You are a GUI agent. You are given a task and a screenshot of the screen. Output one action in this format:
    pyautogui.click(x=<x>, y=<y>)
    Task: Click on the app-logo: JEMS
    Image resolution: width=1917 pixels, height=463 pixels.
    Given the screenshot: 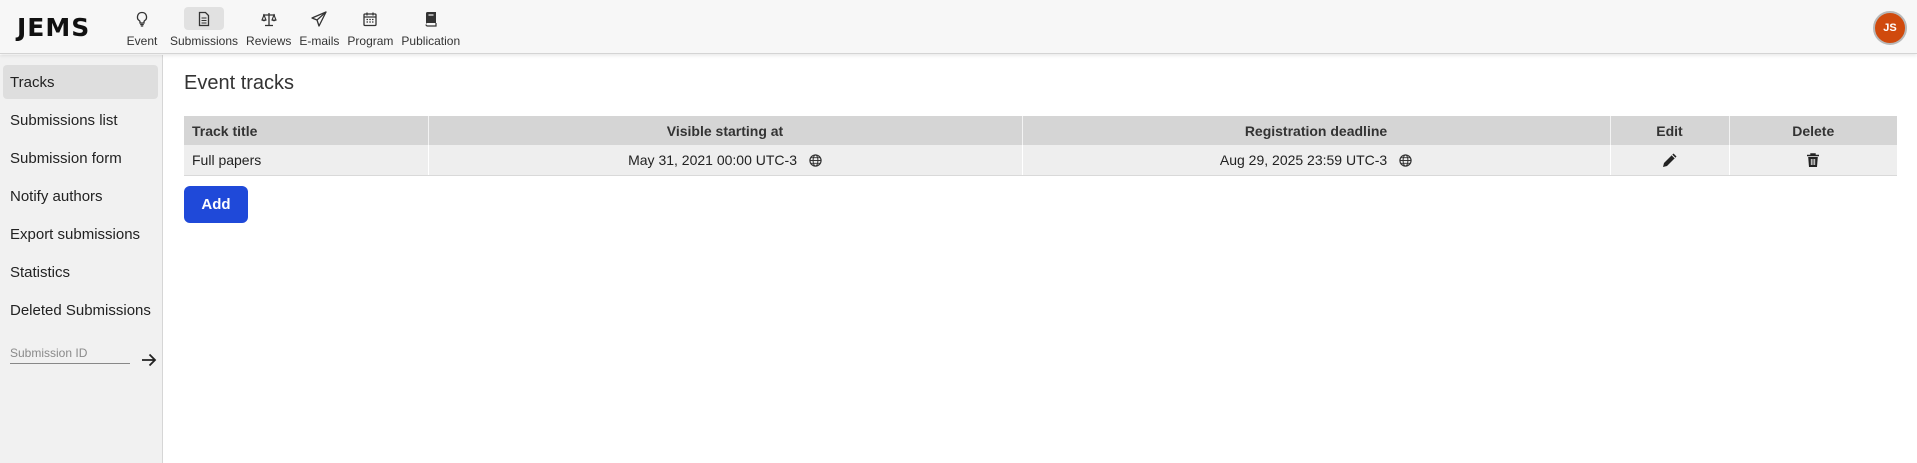 What is the action you would take?
    pyautogui.click(x=53, y=27)
    